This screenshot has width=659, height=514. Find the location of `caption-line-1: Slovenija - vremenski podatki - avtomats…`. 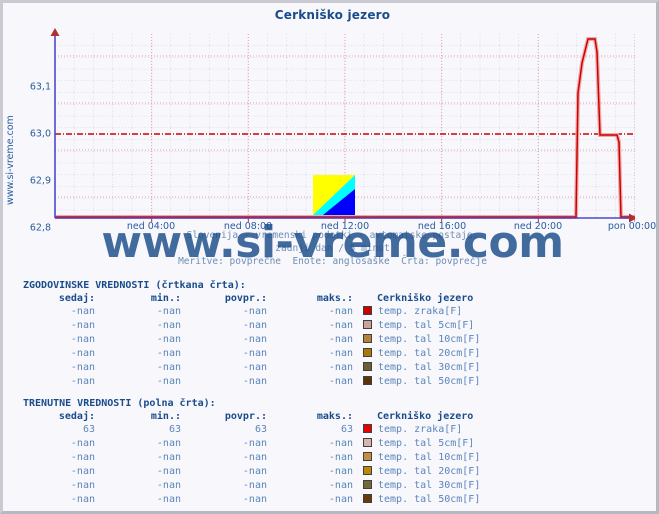

caption-line-1: Slovenija - vremenski podatki - avtomats… is located at coordinates (332, 235).